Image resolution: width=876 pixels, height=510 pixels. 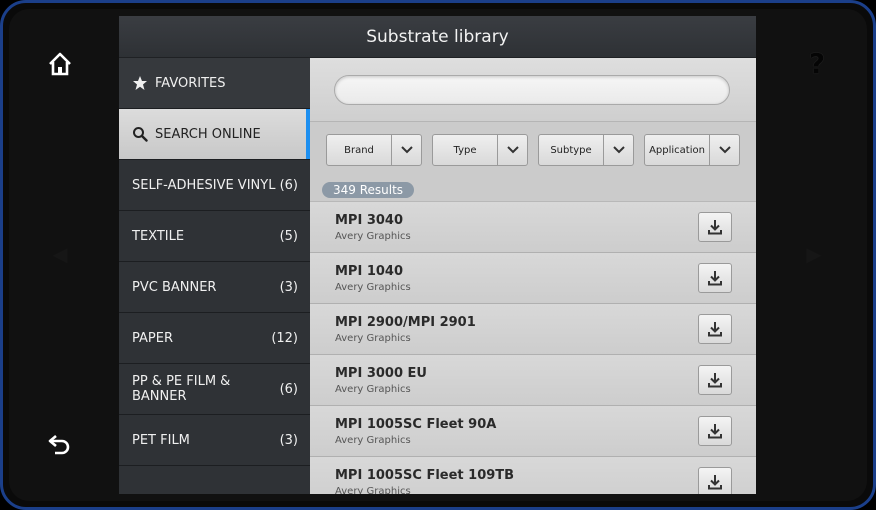 I want to click on search-bar, so click(x=533, y=90).